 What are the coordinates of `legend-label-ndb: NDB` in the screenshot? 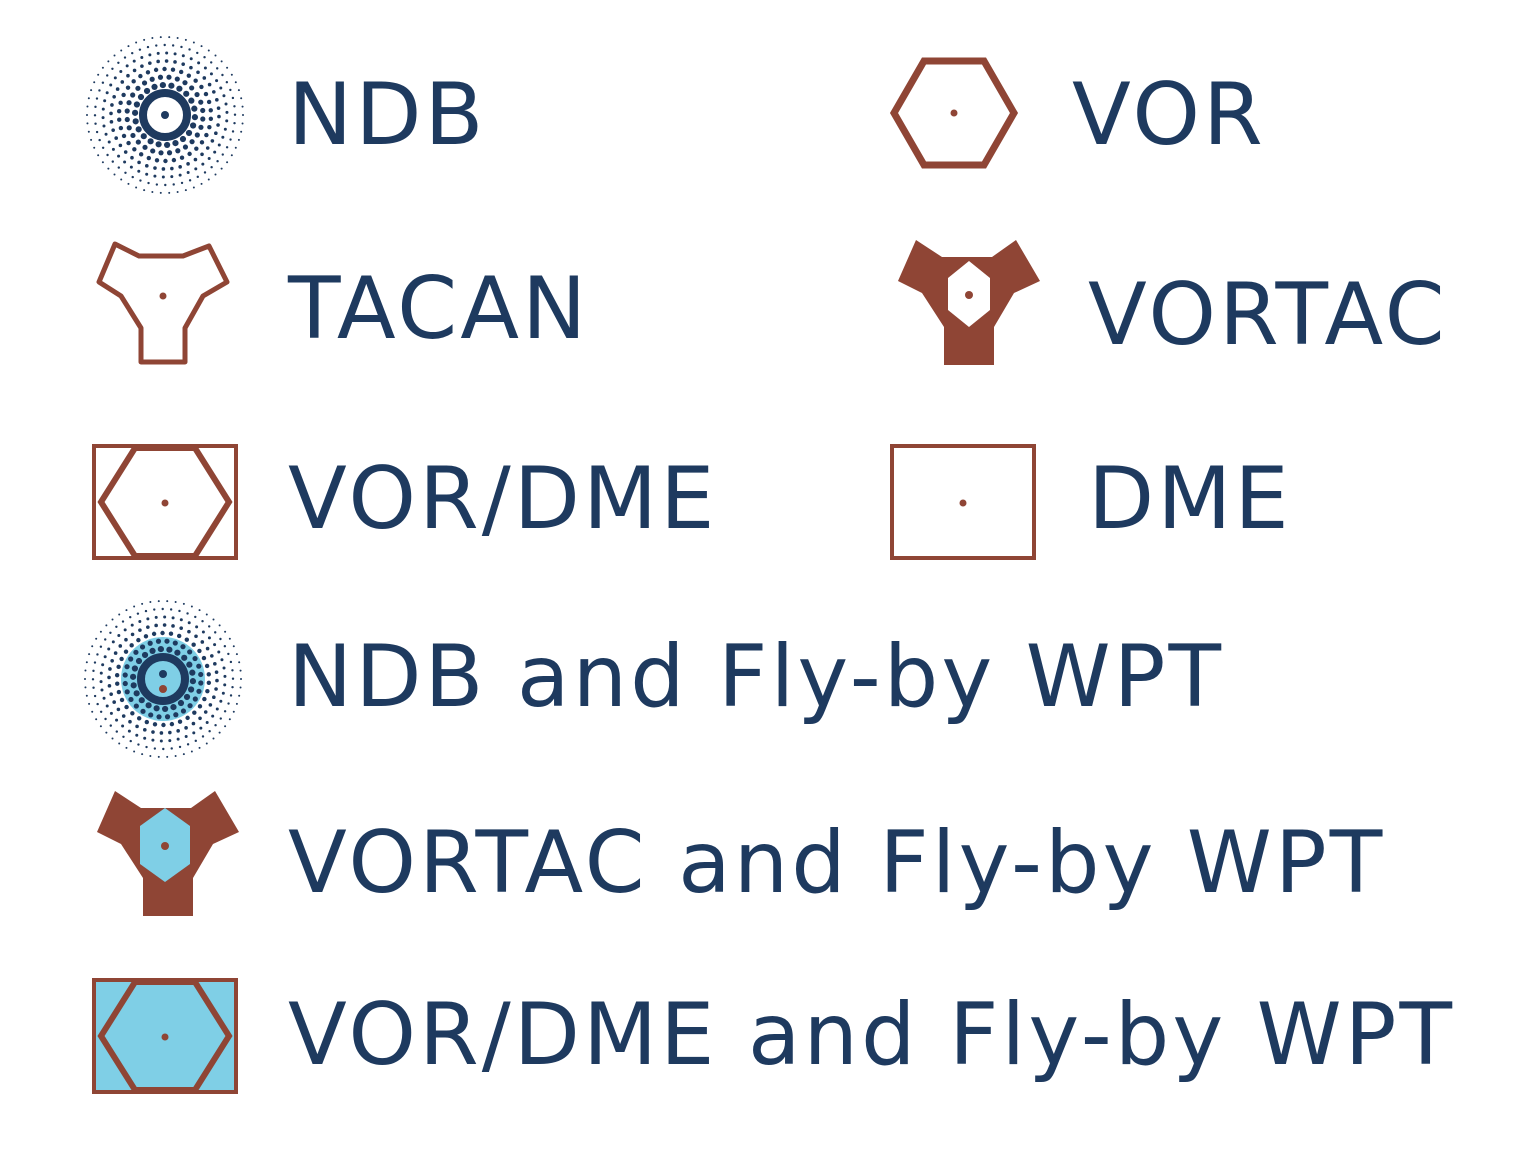 It's located at (387, 115).